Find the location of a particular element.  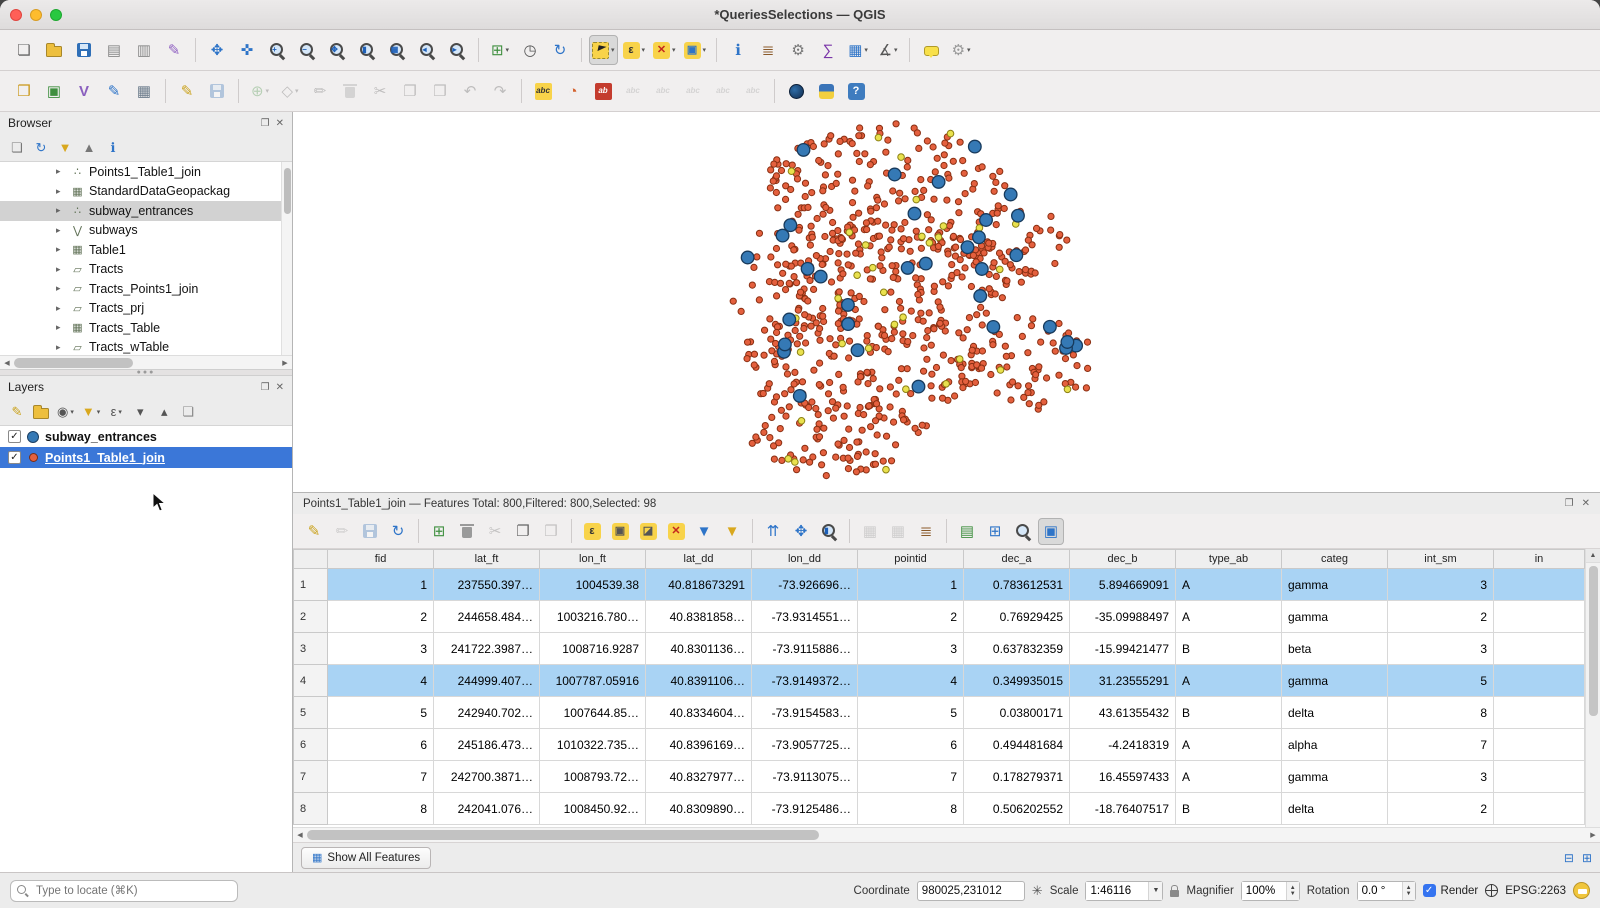

identify-features-button: ℹ is located at coordinates (738, 50).